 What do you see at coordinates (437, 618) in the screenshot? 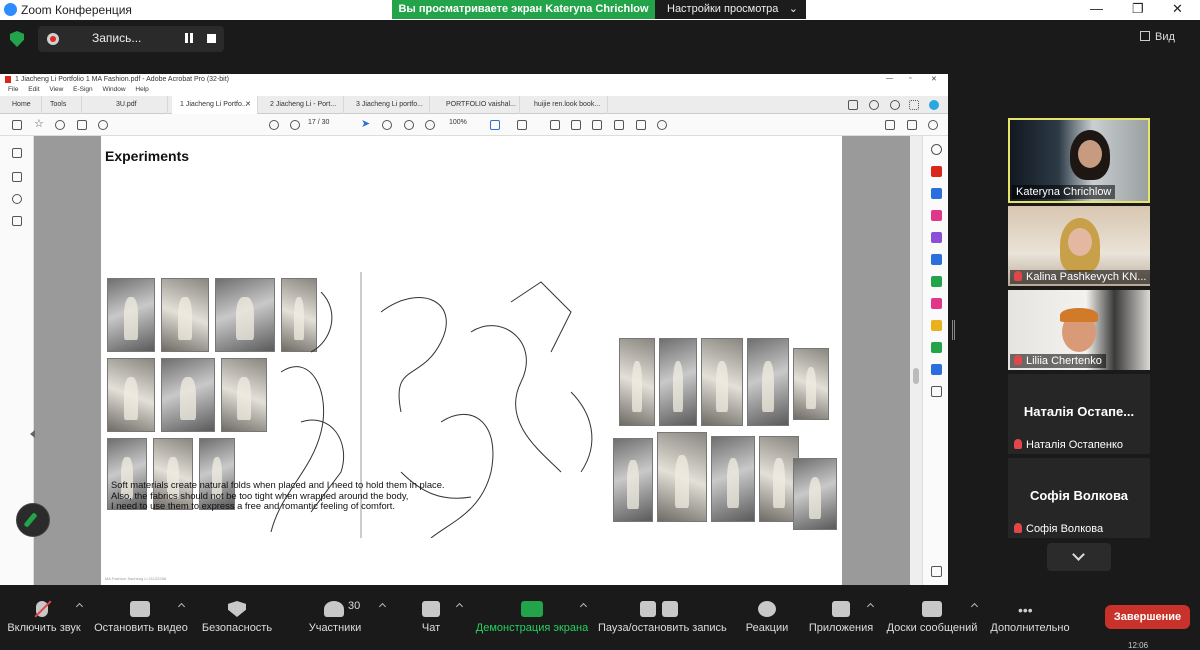
I see `chat-button: Чат` at bounding box center [437, 618].